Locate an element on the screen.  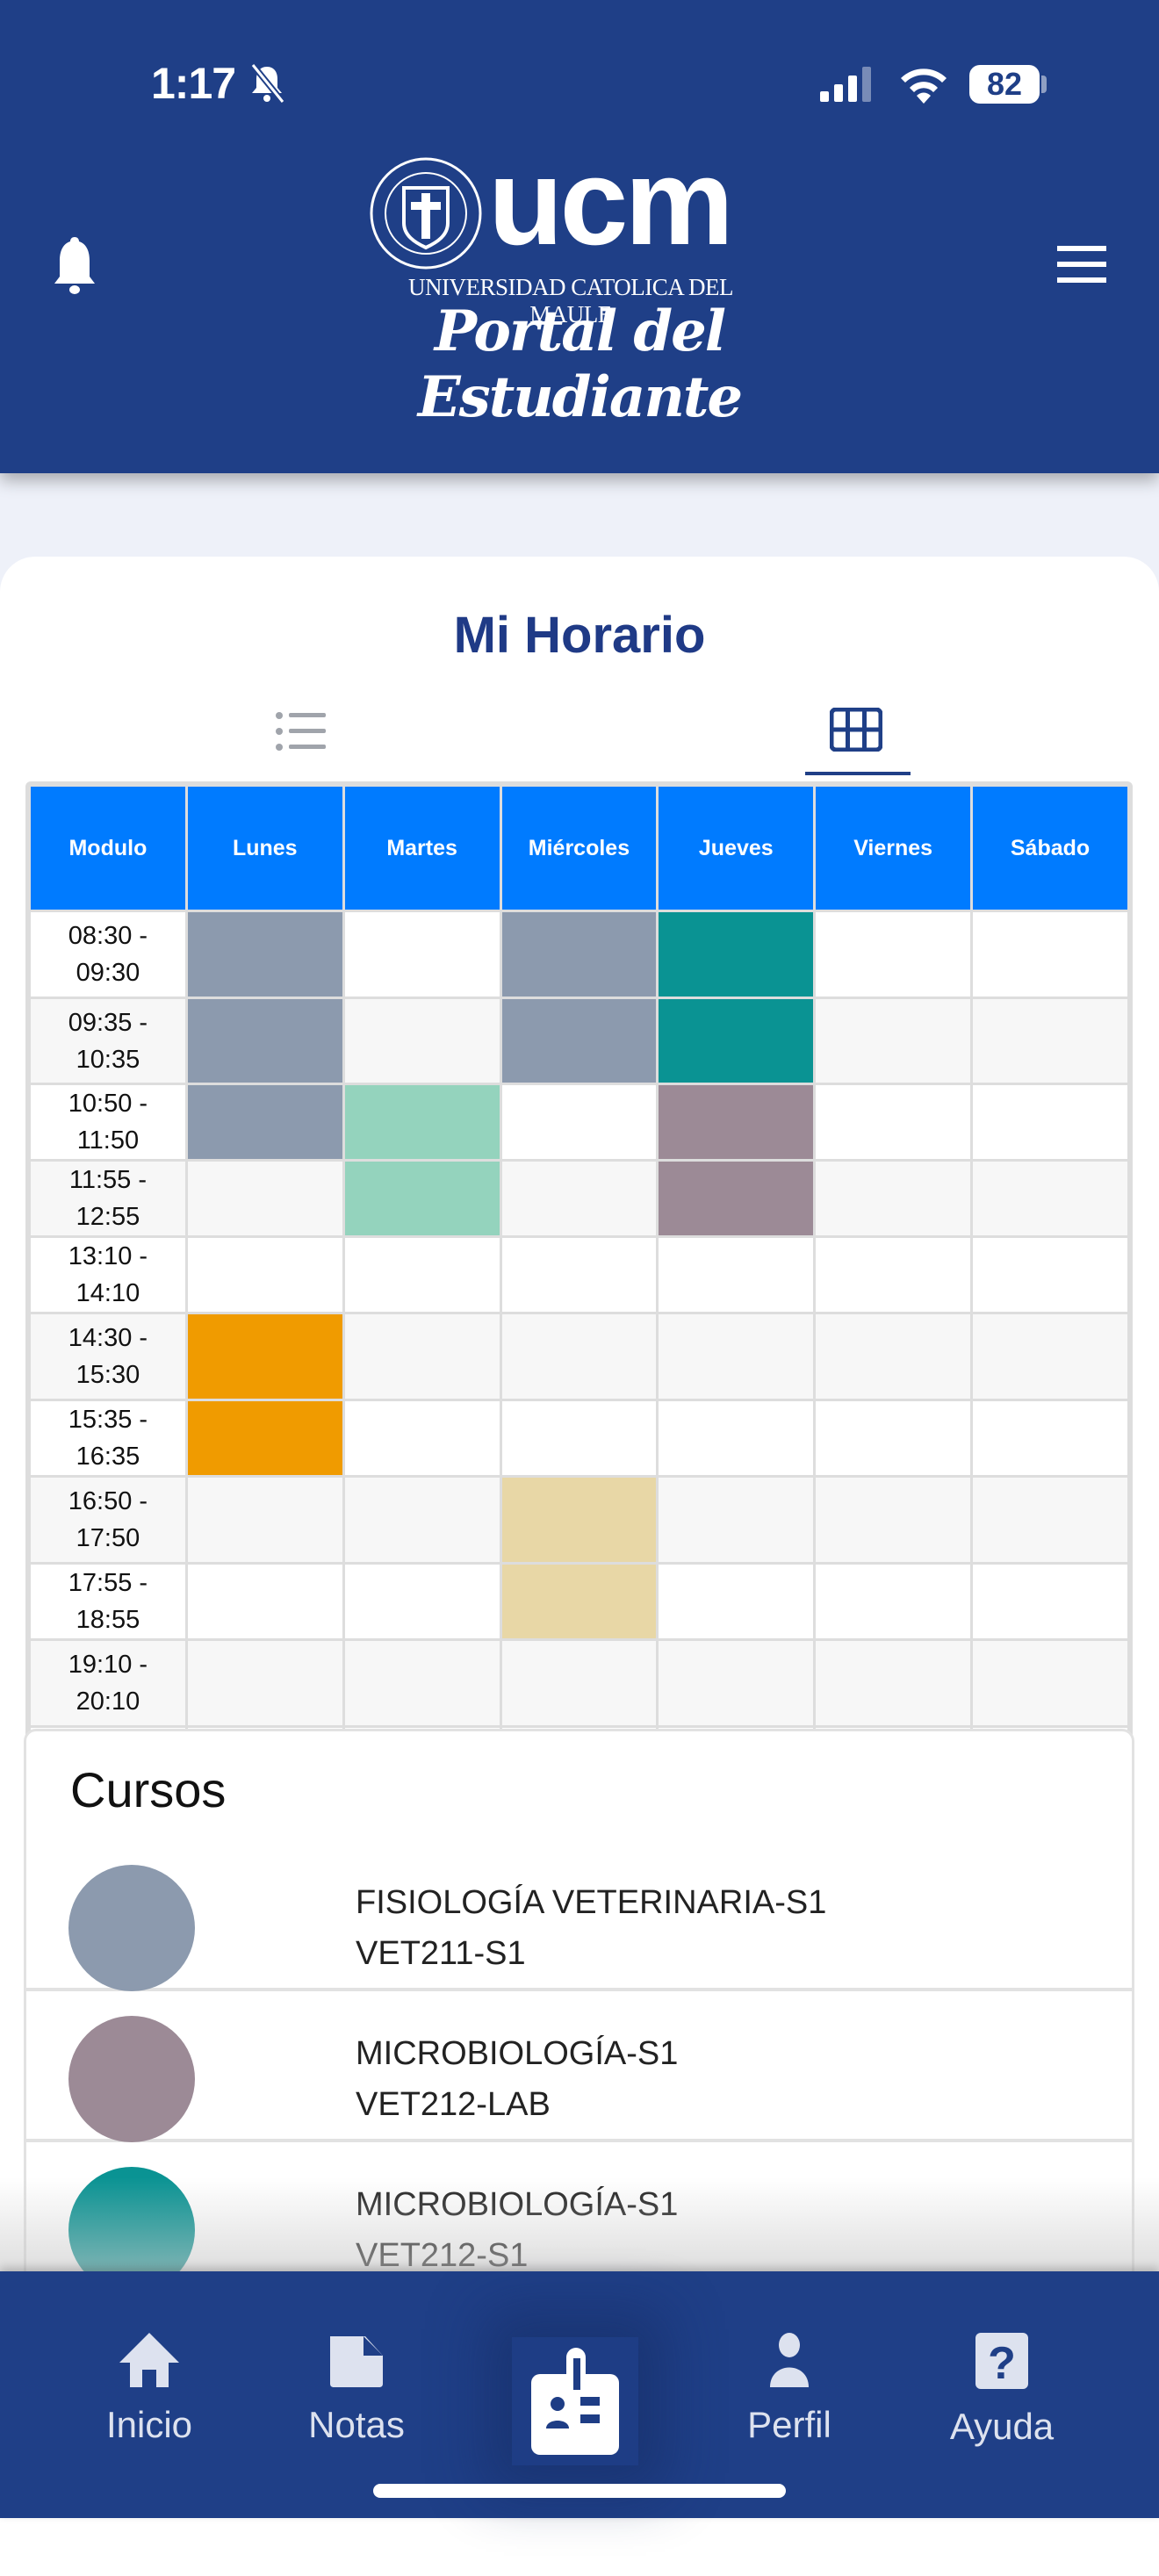
column-header: Modulo is located at coordinates (108, 848).